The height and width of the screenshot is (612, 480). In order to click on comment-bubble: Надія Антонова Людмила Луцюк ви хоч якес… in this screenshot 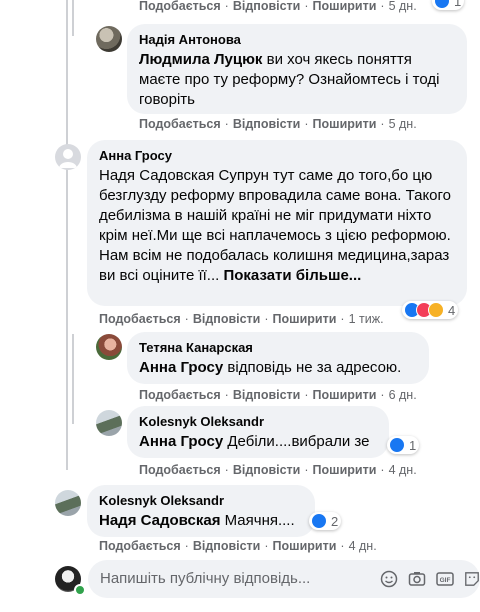, I will do `click(297, 69)`.